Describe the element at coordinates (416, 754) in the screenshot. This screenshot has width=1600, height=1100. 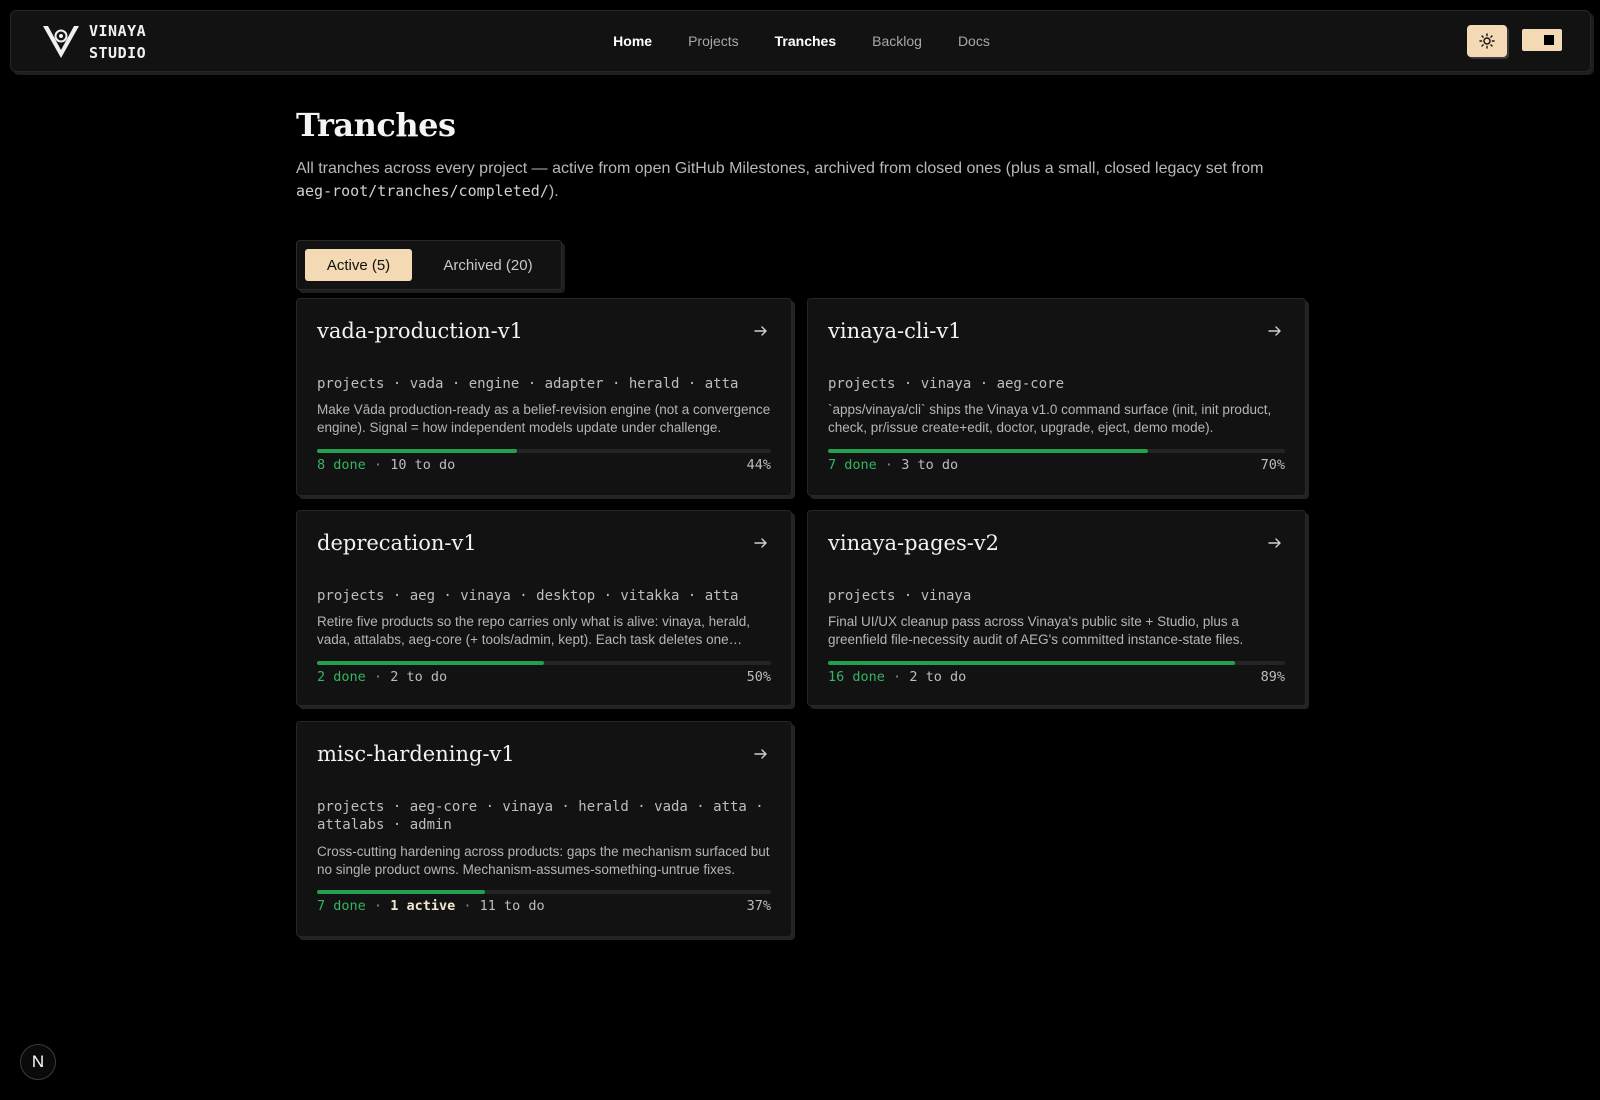
I see `tranche-title: misc-hardening-v1` at that location.